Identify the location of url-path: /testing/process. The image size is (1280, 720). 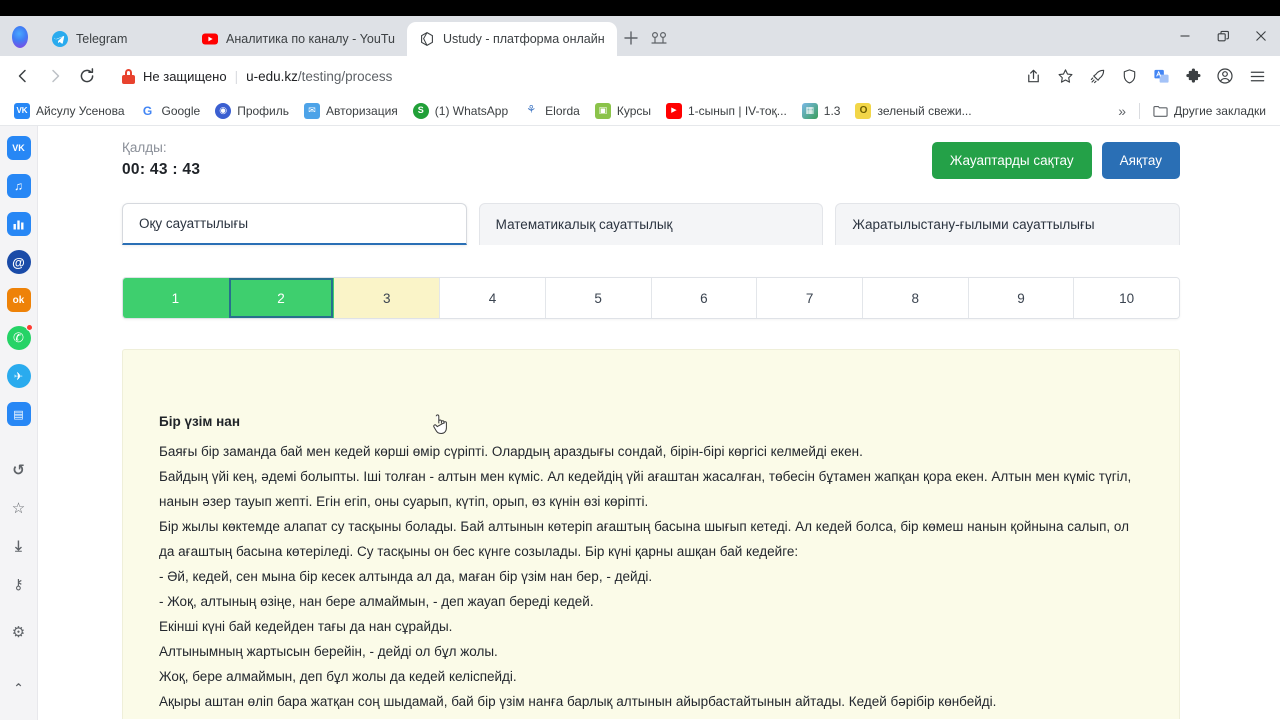
(345, 76).